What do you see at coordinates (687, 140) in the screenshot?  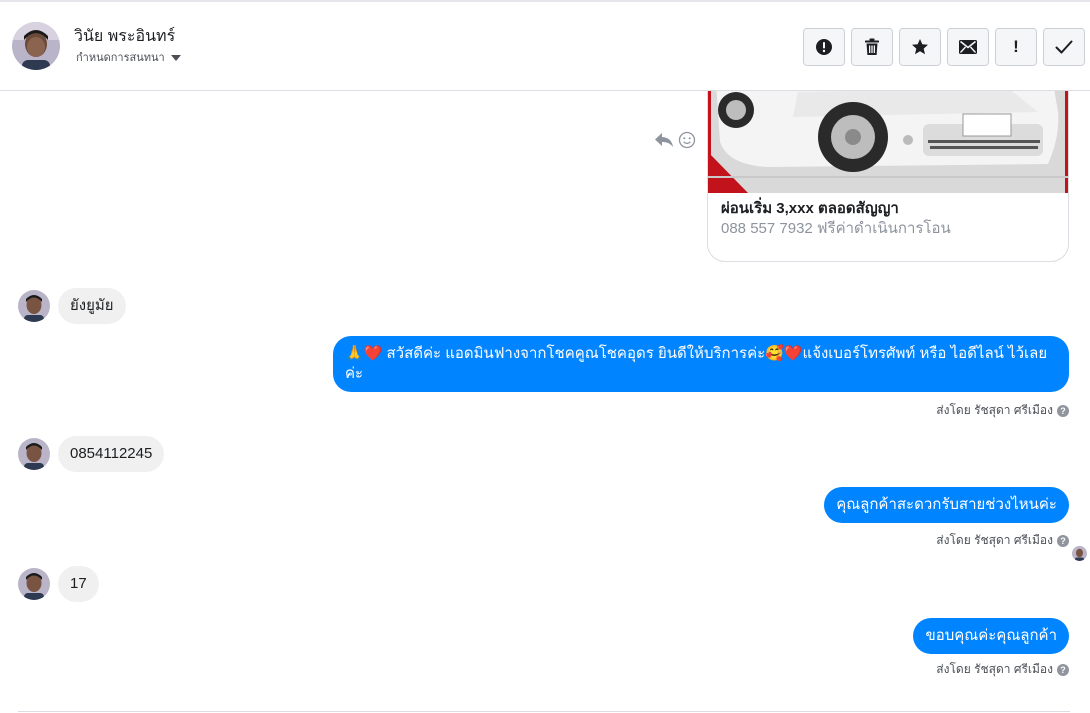 I see `emoji-reaction-icon` at bounding box center [687, 140].